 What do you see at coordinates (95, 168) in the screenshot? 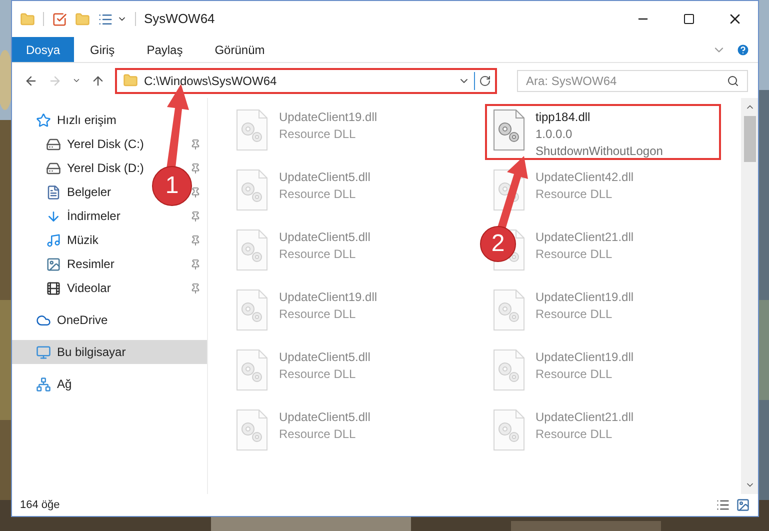
I see `sidebar-item: Yerel Disk (D:)` at bounding box center [95, 168].